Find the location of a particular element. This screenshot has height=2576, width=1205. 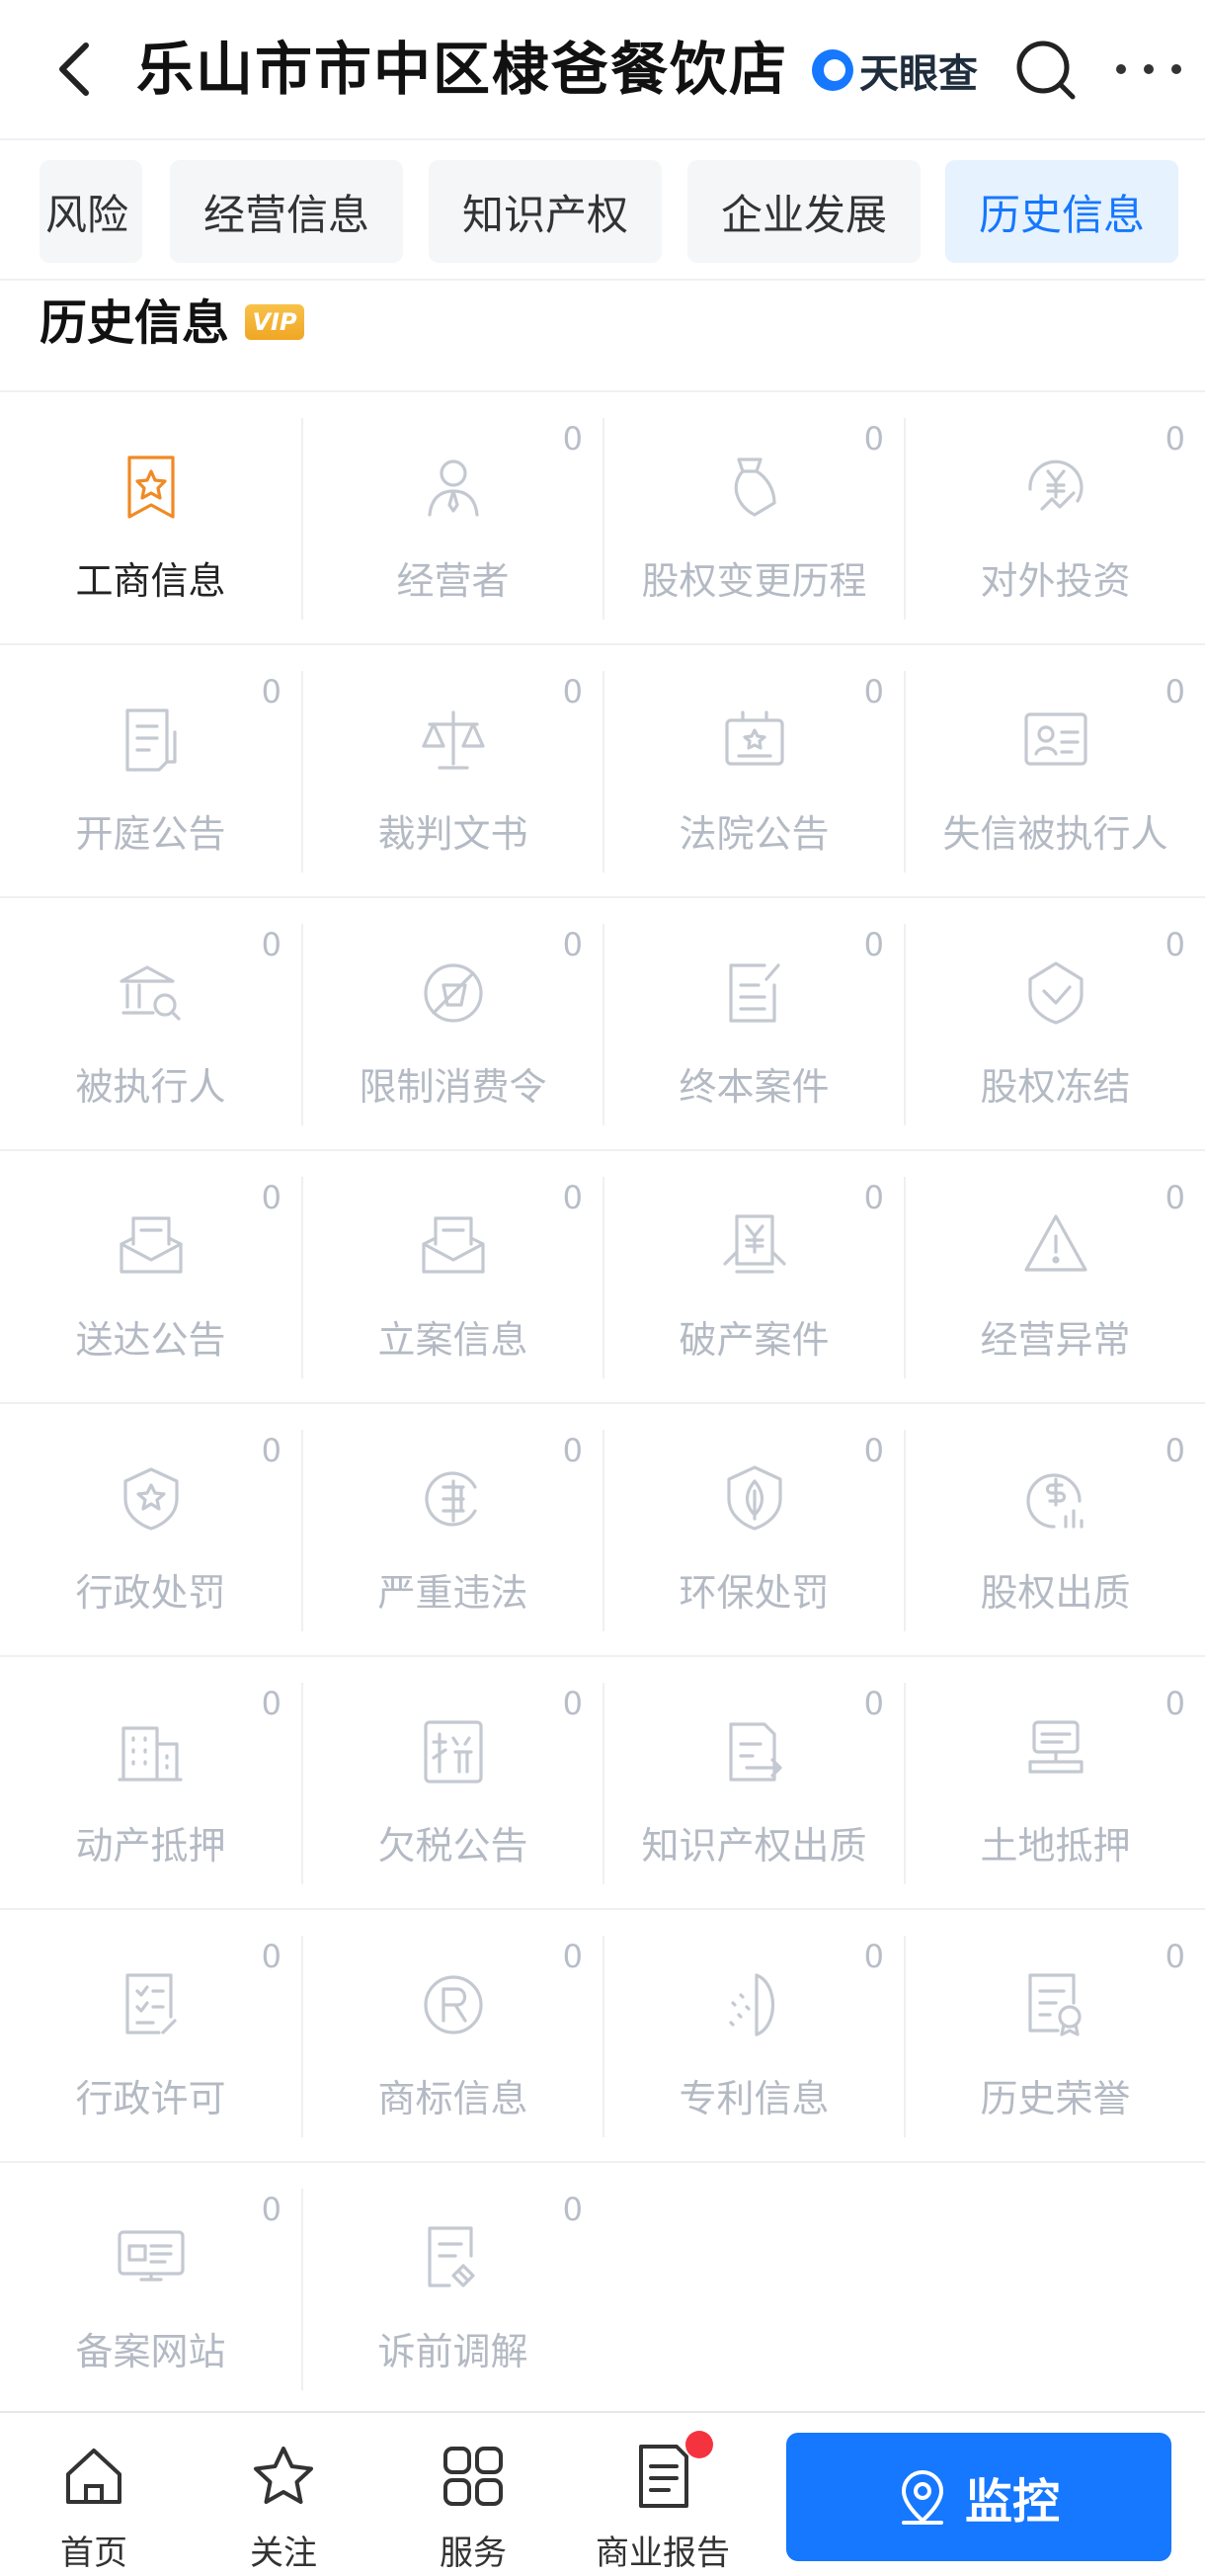

grid-item: 0 历史荣誉 is located at coordinates (1054, 2037).